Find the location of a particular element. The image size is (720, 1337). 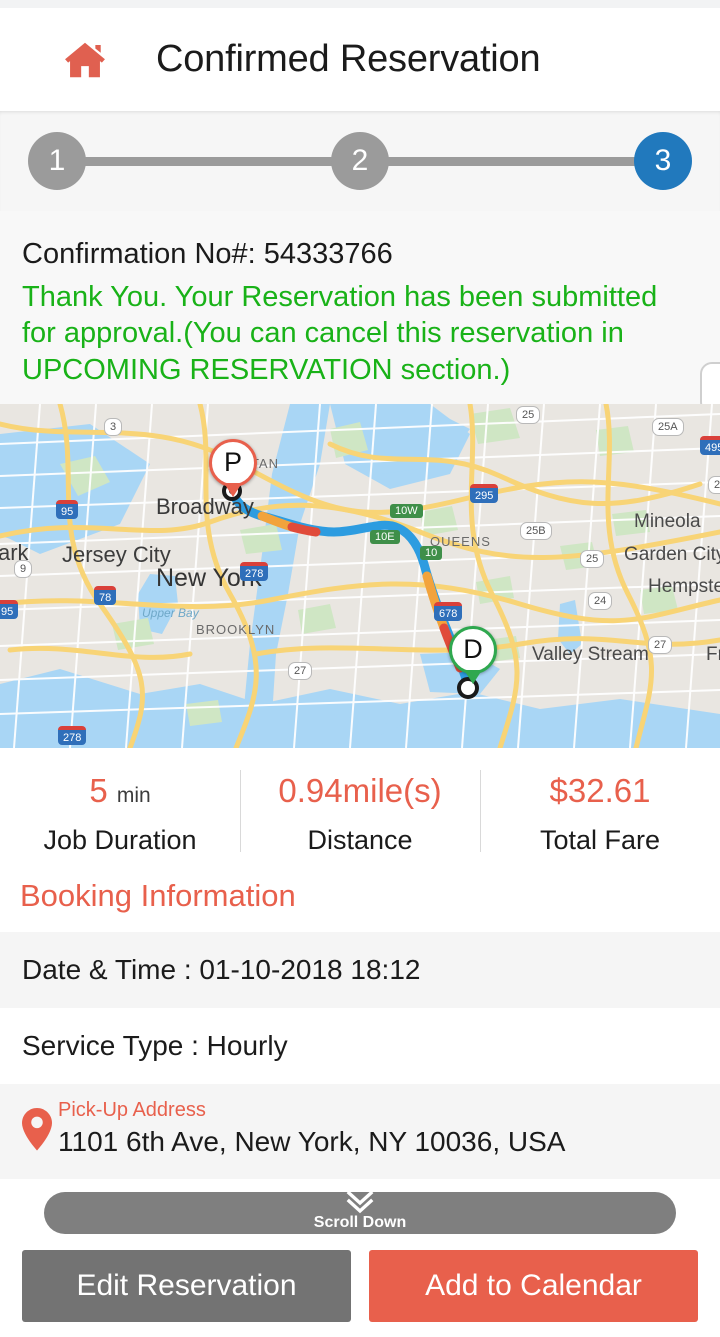

total-fare-label: Total Fare is located at coordinates (600, 840).